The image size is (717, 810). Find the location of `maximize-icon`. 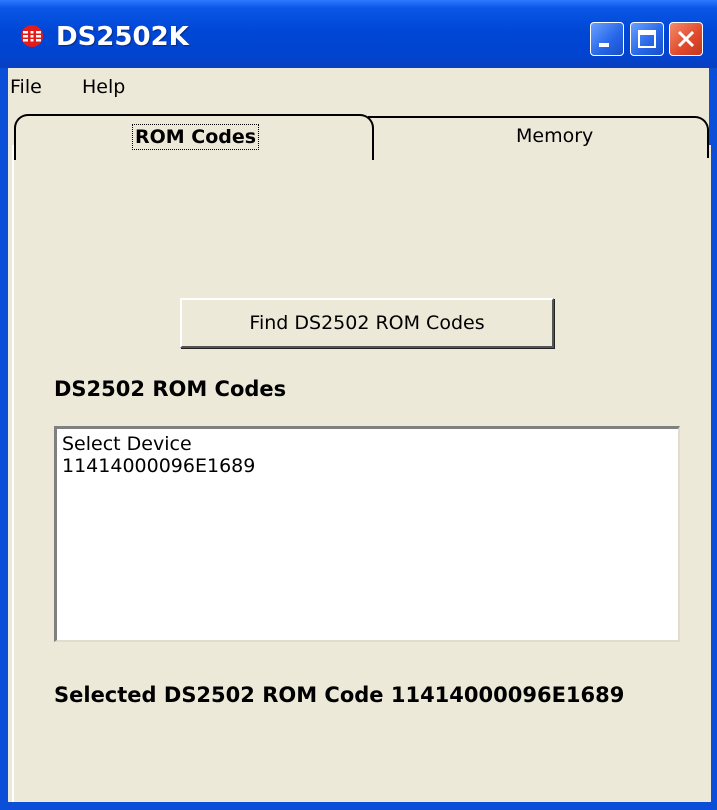

maximize-icon is located at coordinates (647, 39).